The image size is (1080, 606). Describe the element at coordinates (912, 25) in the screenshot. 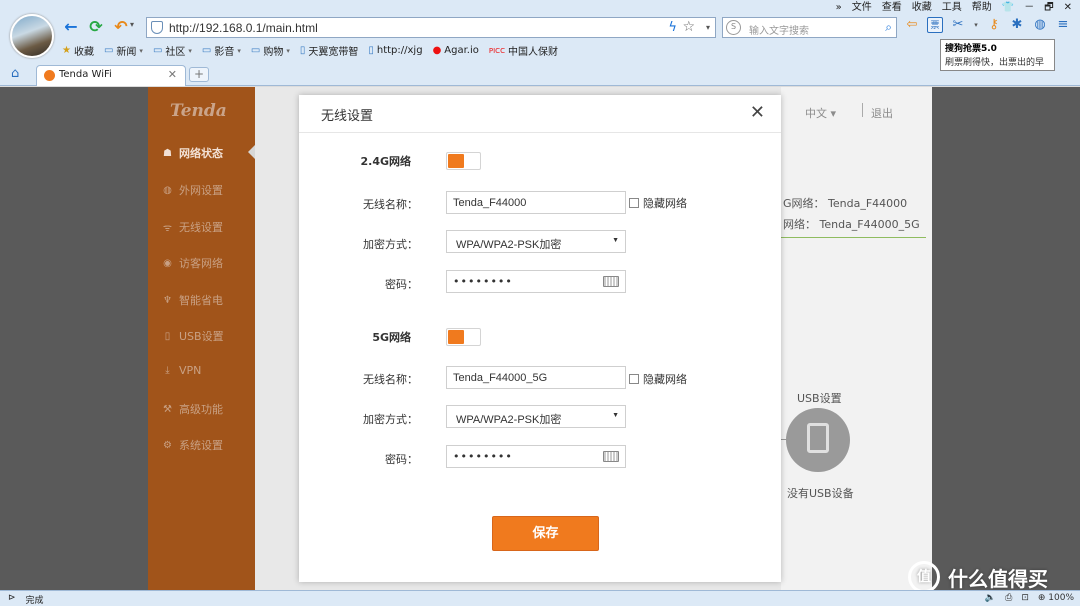

I see `sidebar-toggle-icon: ⇦` at that location.